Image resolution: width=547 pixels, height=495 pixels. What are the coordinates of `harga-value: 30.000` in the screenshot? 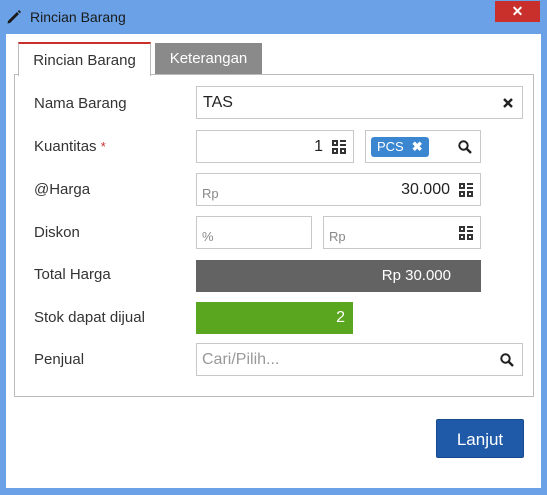 It's located at (425, 189).